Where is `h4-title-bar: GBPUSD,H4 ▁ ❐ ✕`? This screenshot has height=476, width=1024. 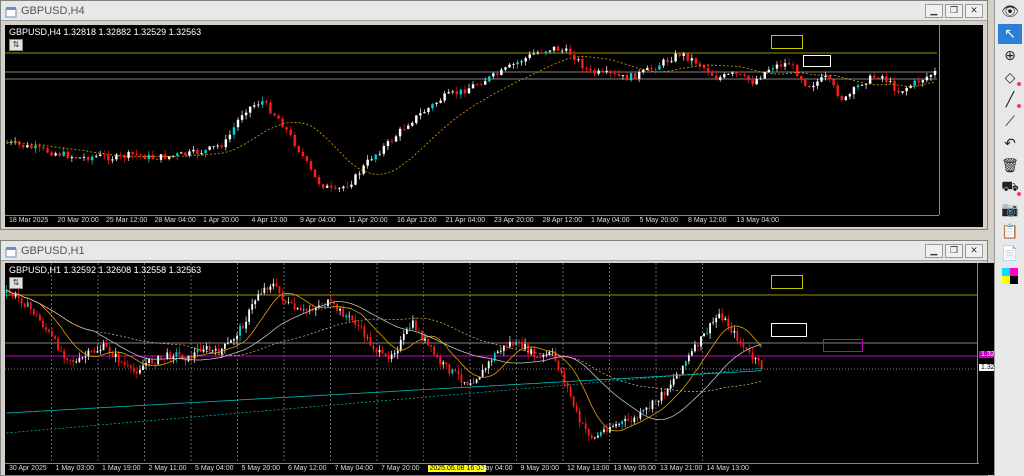
h4-title-bar: GBPUSD,H4 ▁ ❐ ✕ is located at coordinates (494, 11).